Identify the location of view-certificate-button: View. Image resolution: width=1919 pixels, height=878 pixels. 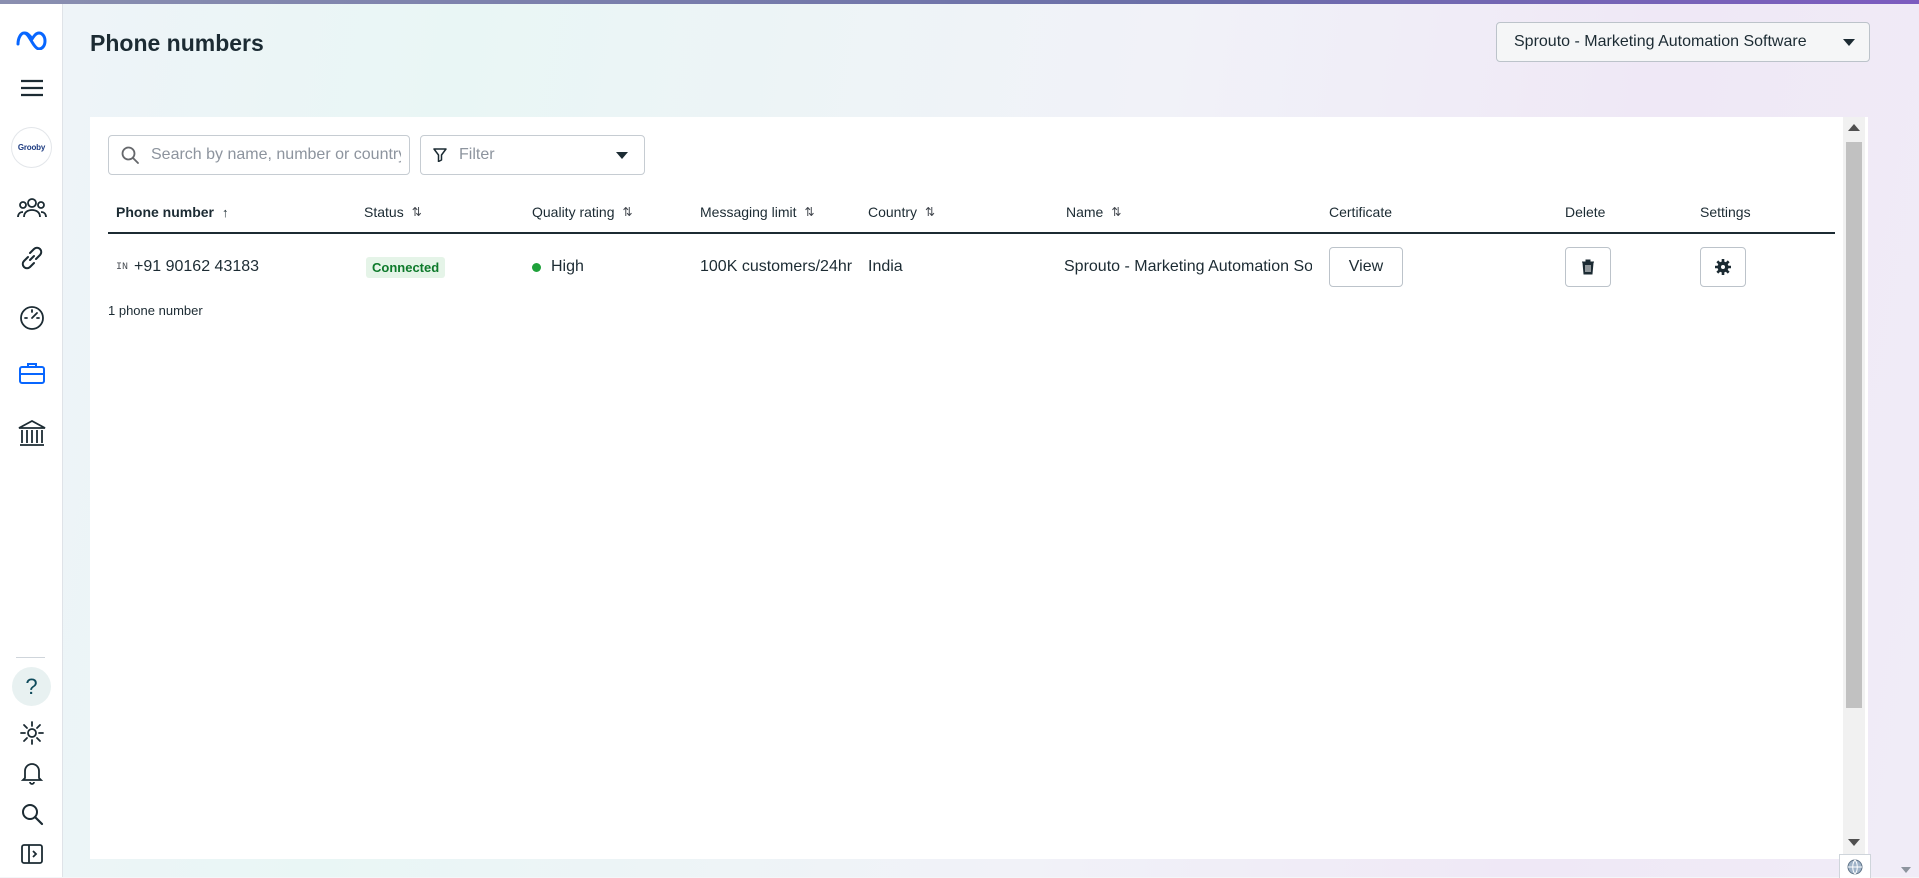
(1366, 267).